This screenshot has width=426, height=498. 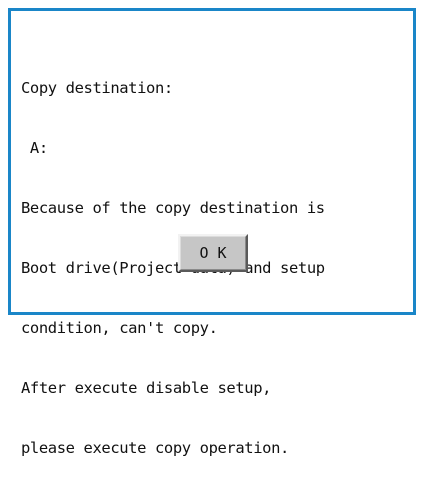 I want to click on message-line: Because of the copy destination is, so click(x=173, y=208).